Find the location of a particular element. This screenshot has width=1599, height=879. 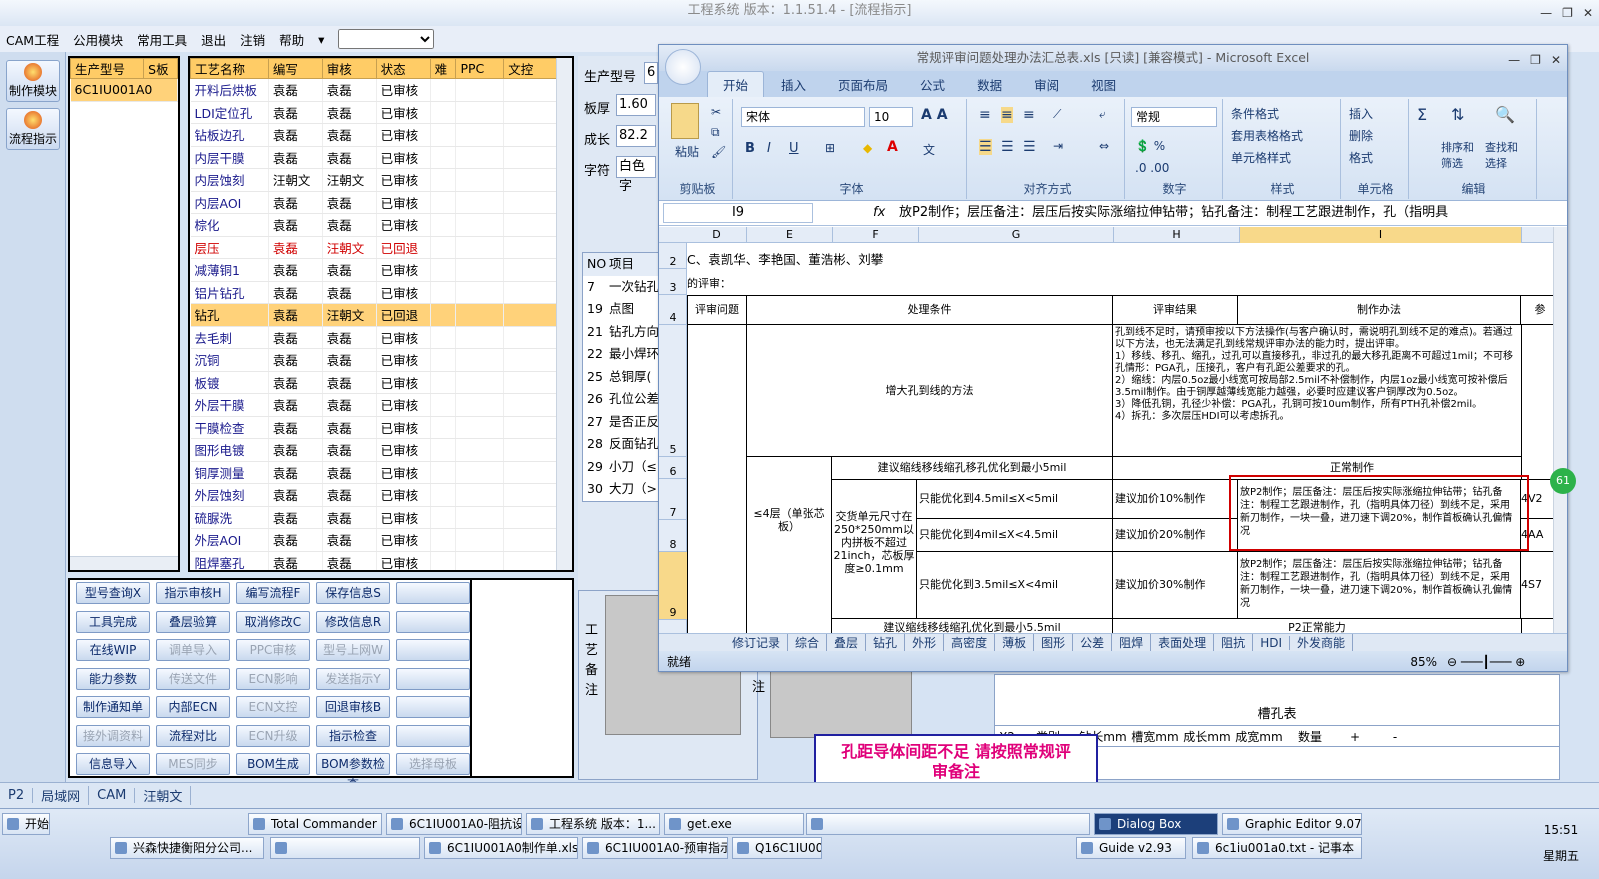

insert-button: 插入 is located at coordinates (1361, 113).